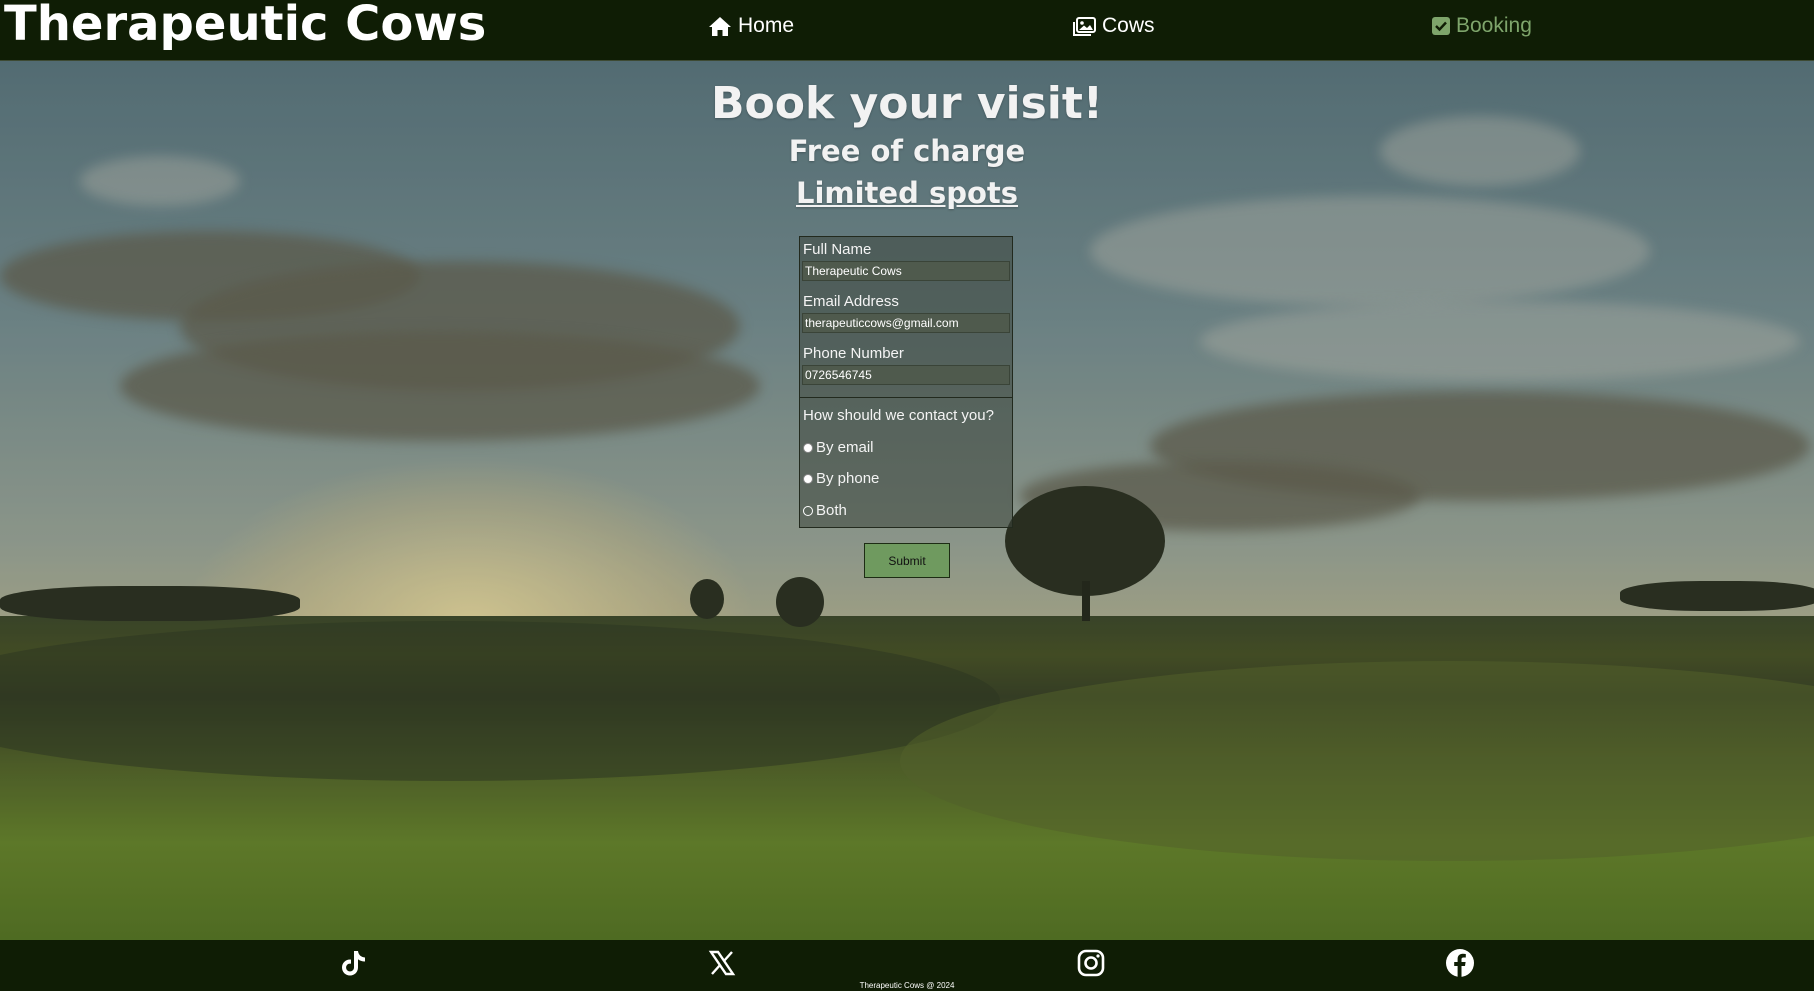 Image resolution: width=1814 pixels, height=991 pixels. Describe the element at coordinates (907, 193) in the screenshot. I see `limited-spots-text: Limited spots` at that location.